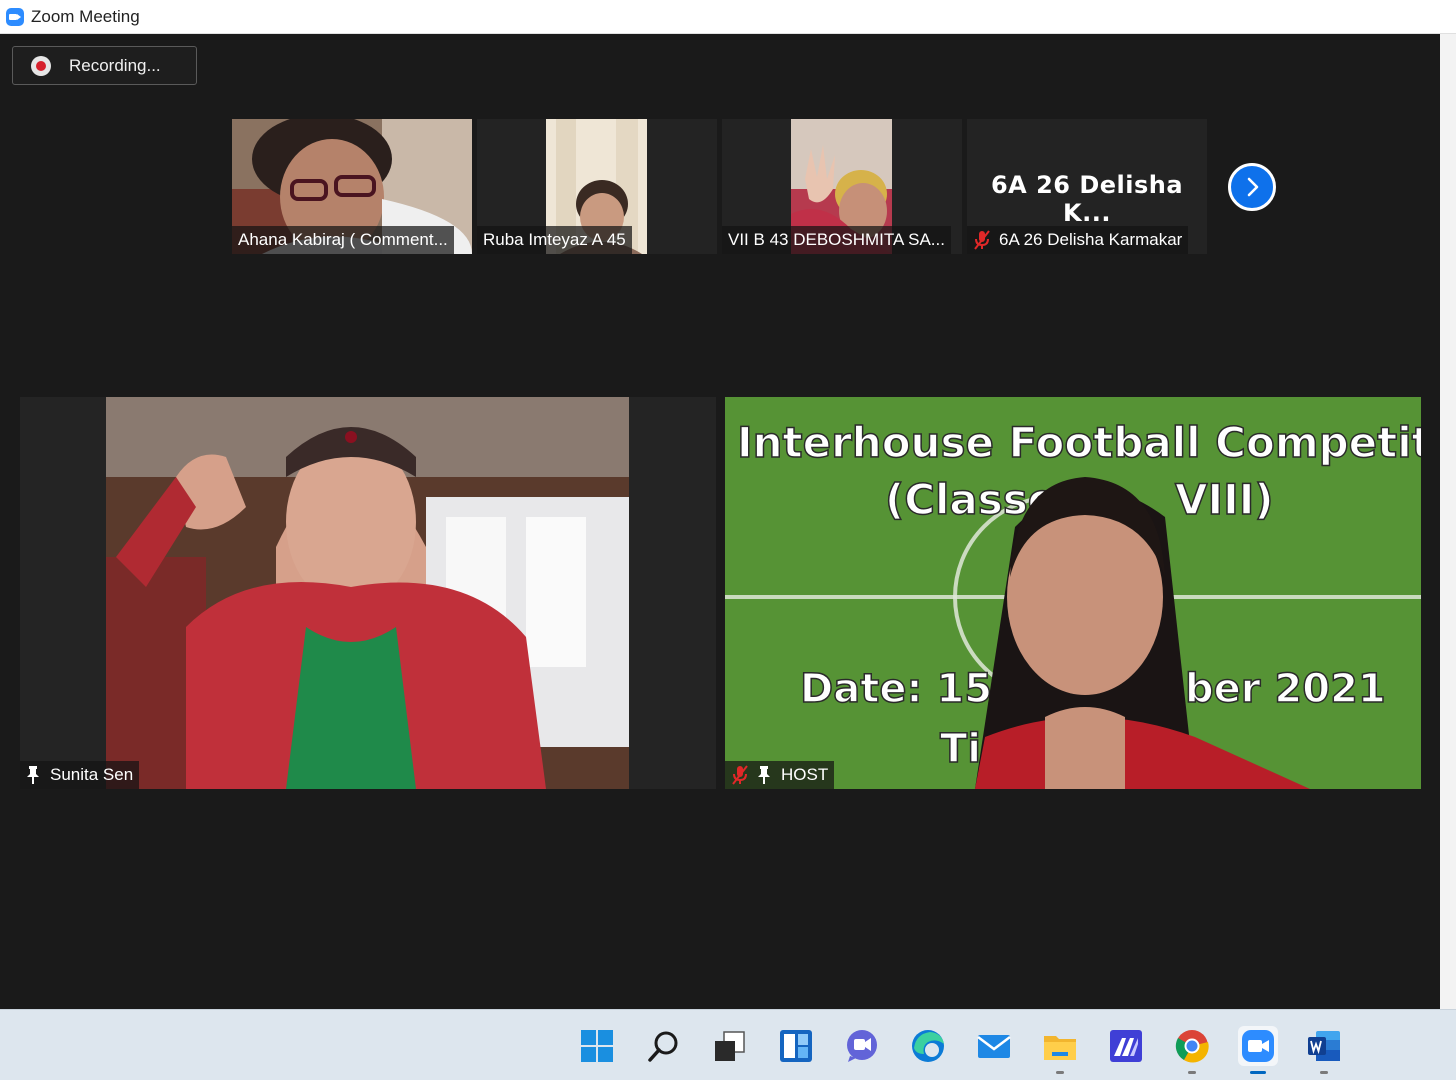  I want to click on participant-name: Ruba Imteyaz A 45, so click(554, 239).